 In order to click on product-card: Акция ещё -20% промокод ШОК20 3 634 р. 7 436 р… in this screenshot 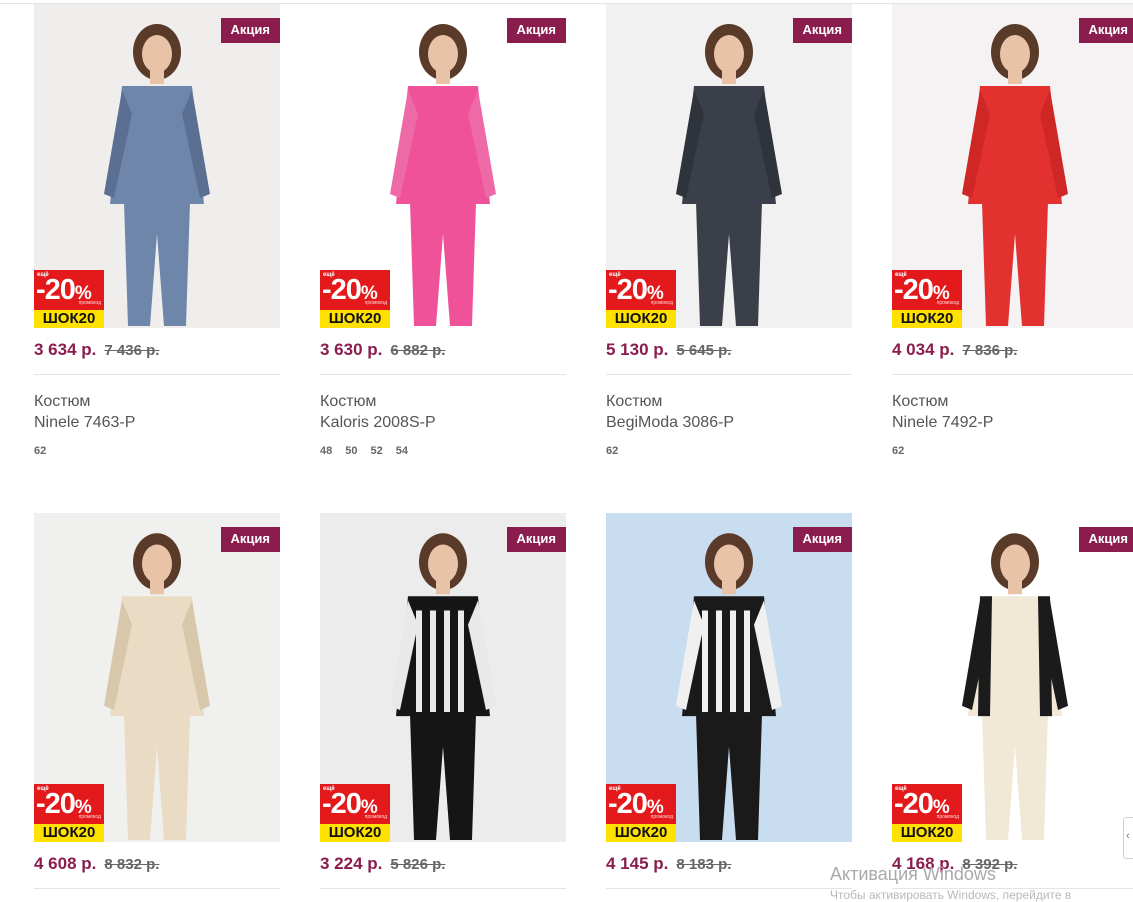, I will do `click(157, 230)`.